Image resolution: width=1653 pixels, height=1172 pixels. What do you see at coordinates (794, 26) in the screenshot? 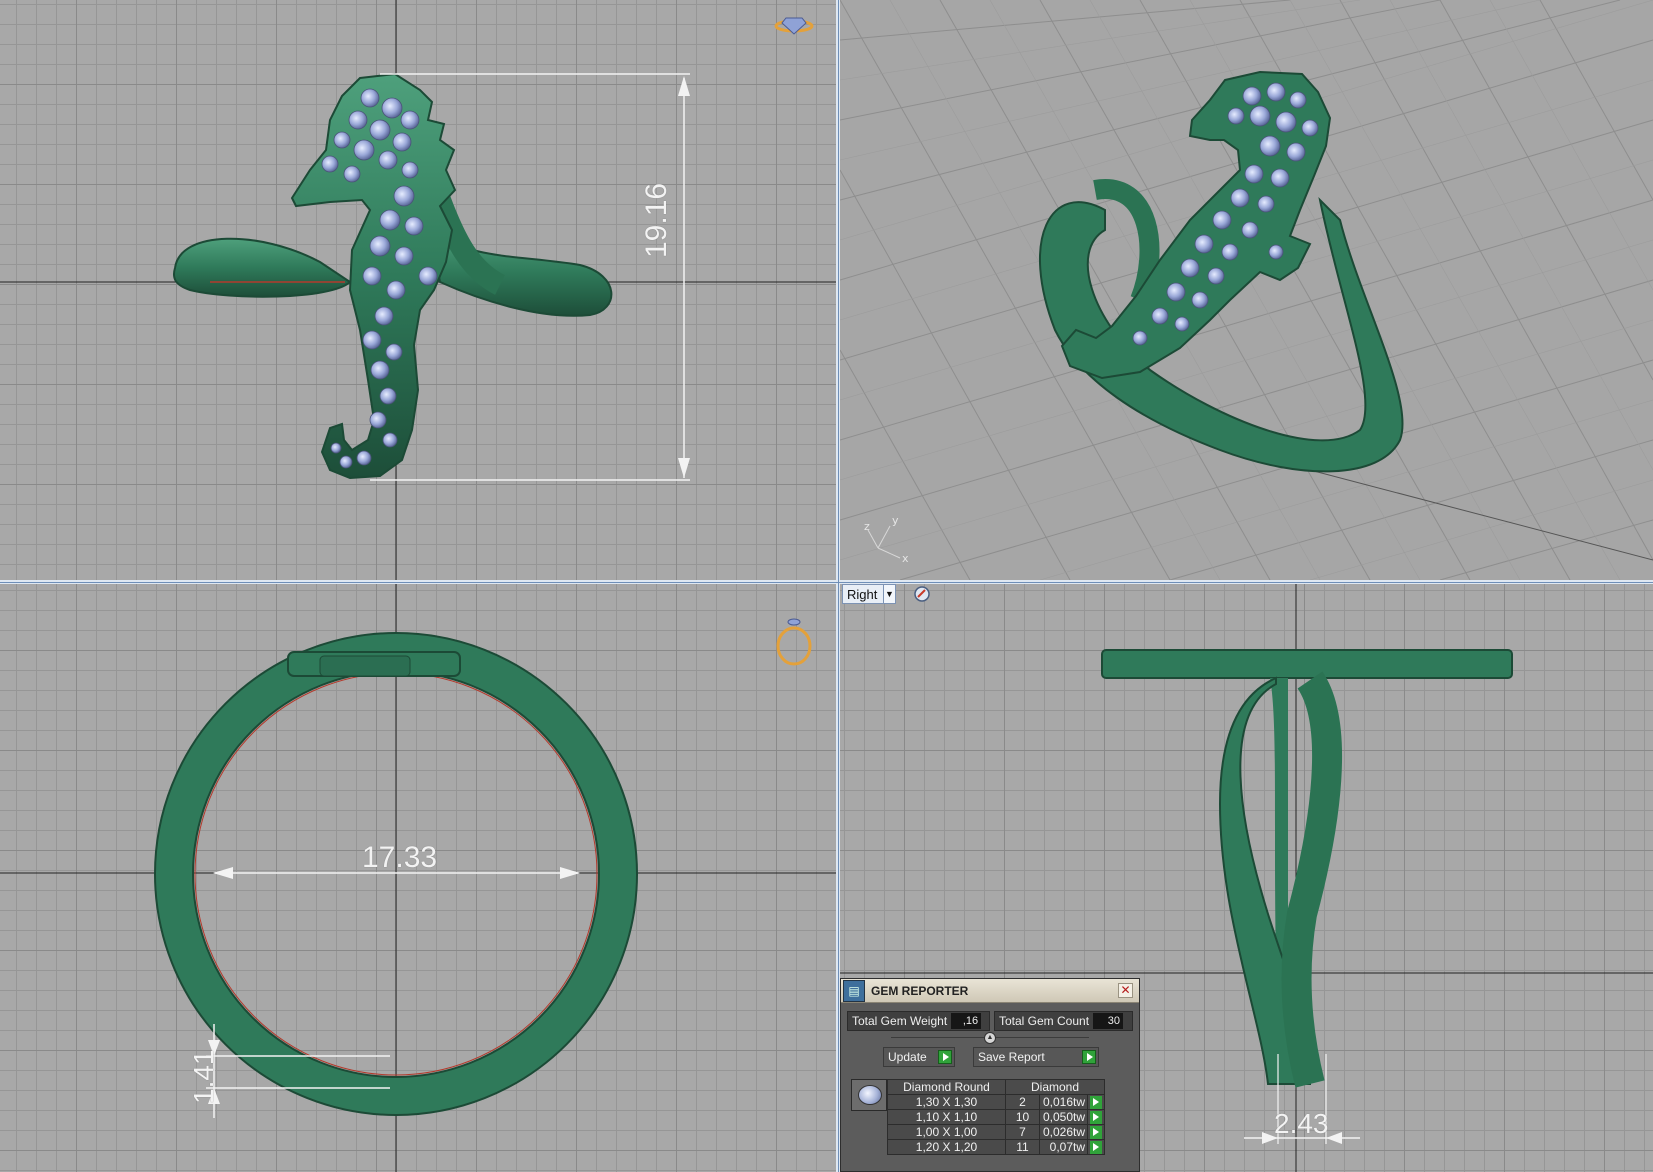
I see `gem-view-icon` at bounding box center [794, 26].